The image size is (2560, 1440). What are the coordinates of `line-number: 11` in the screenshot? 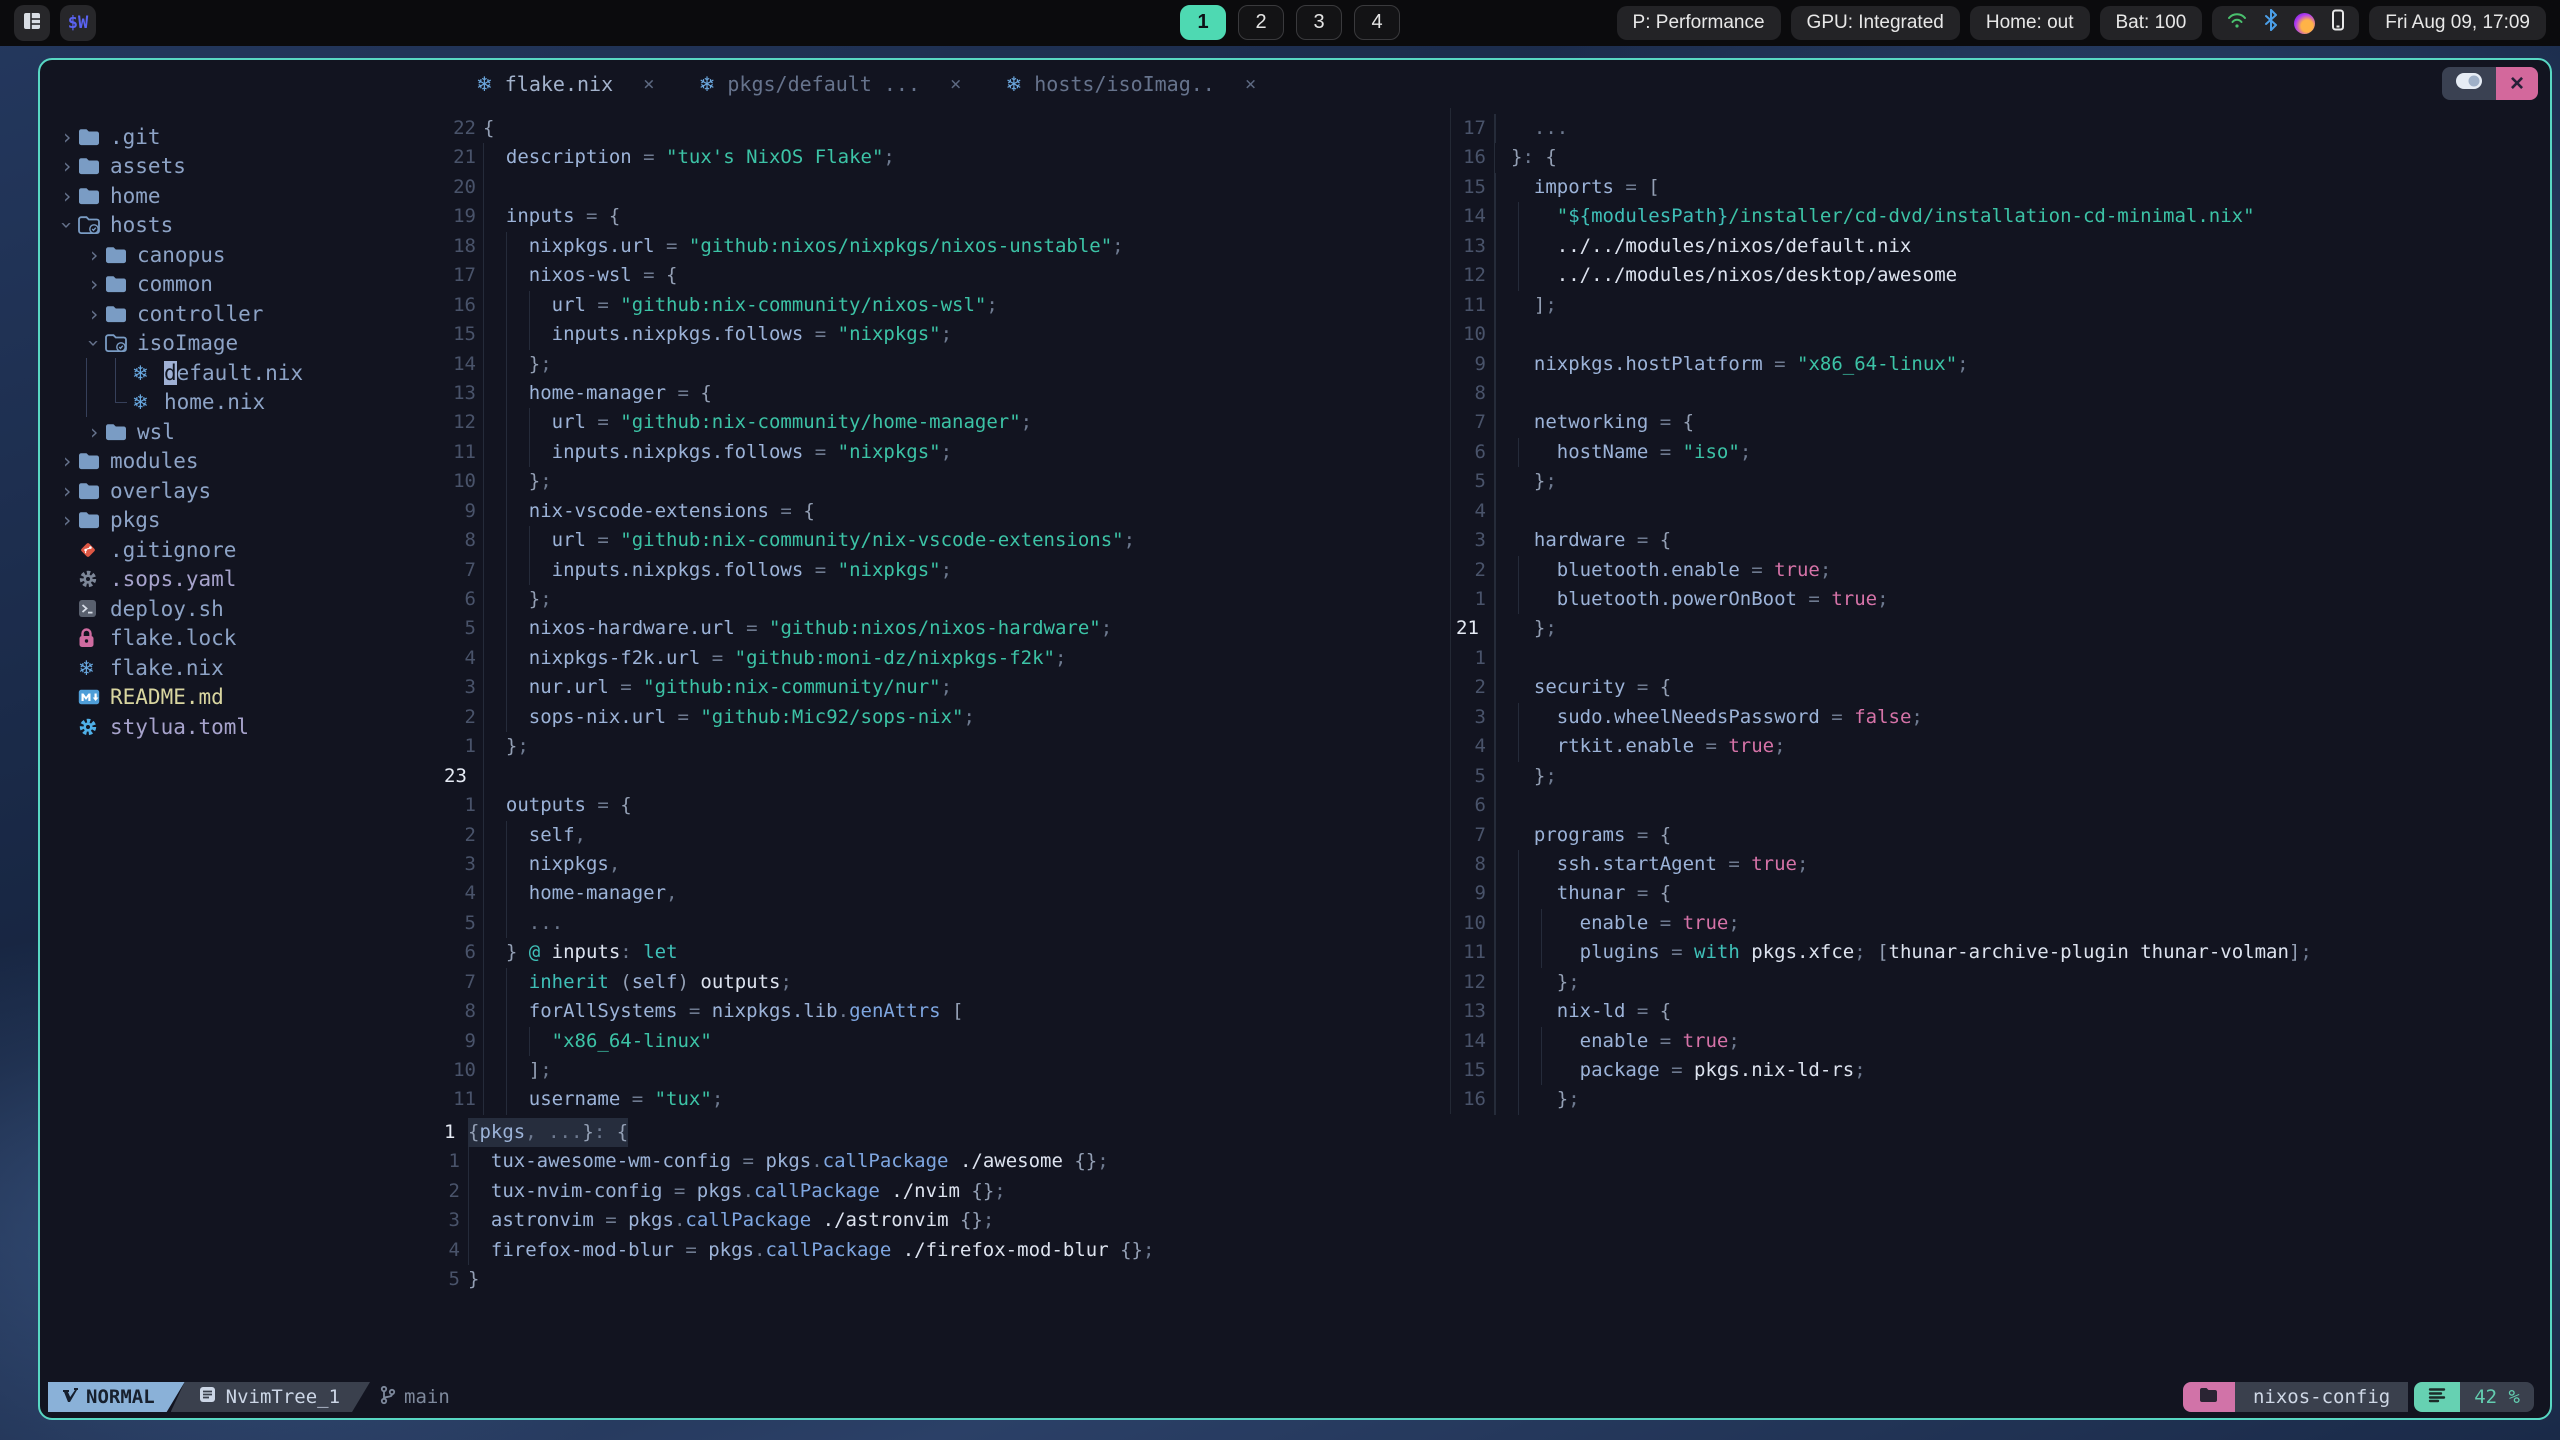 It's located at (464, 451).